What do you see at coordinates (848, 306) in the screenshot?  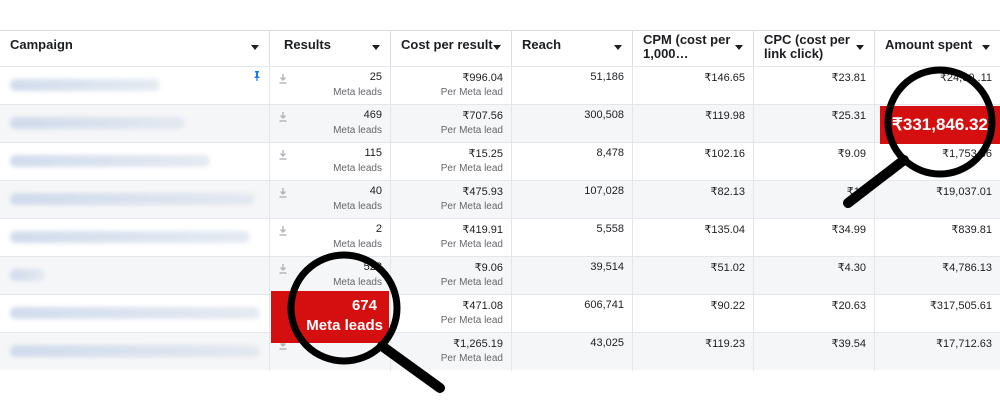 I see `cpc-value: ₹20.63` at bounding box center [848, 306].